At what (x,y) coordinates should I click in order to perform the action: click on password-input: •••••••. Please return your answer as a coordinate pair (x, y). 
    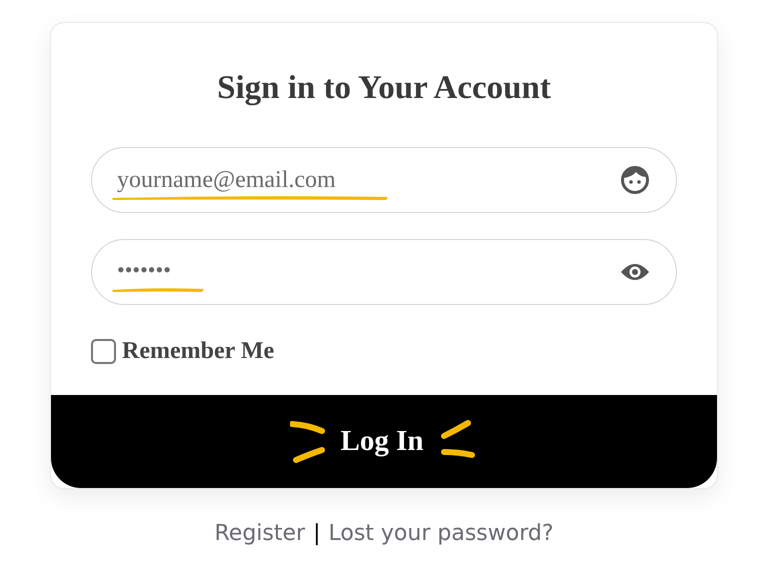
    Looking at the image, I should click on (368, 272).